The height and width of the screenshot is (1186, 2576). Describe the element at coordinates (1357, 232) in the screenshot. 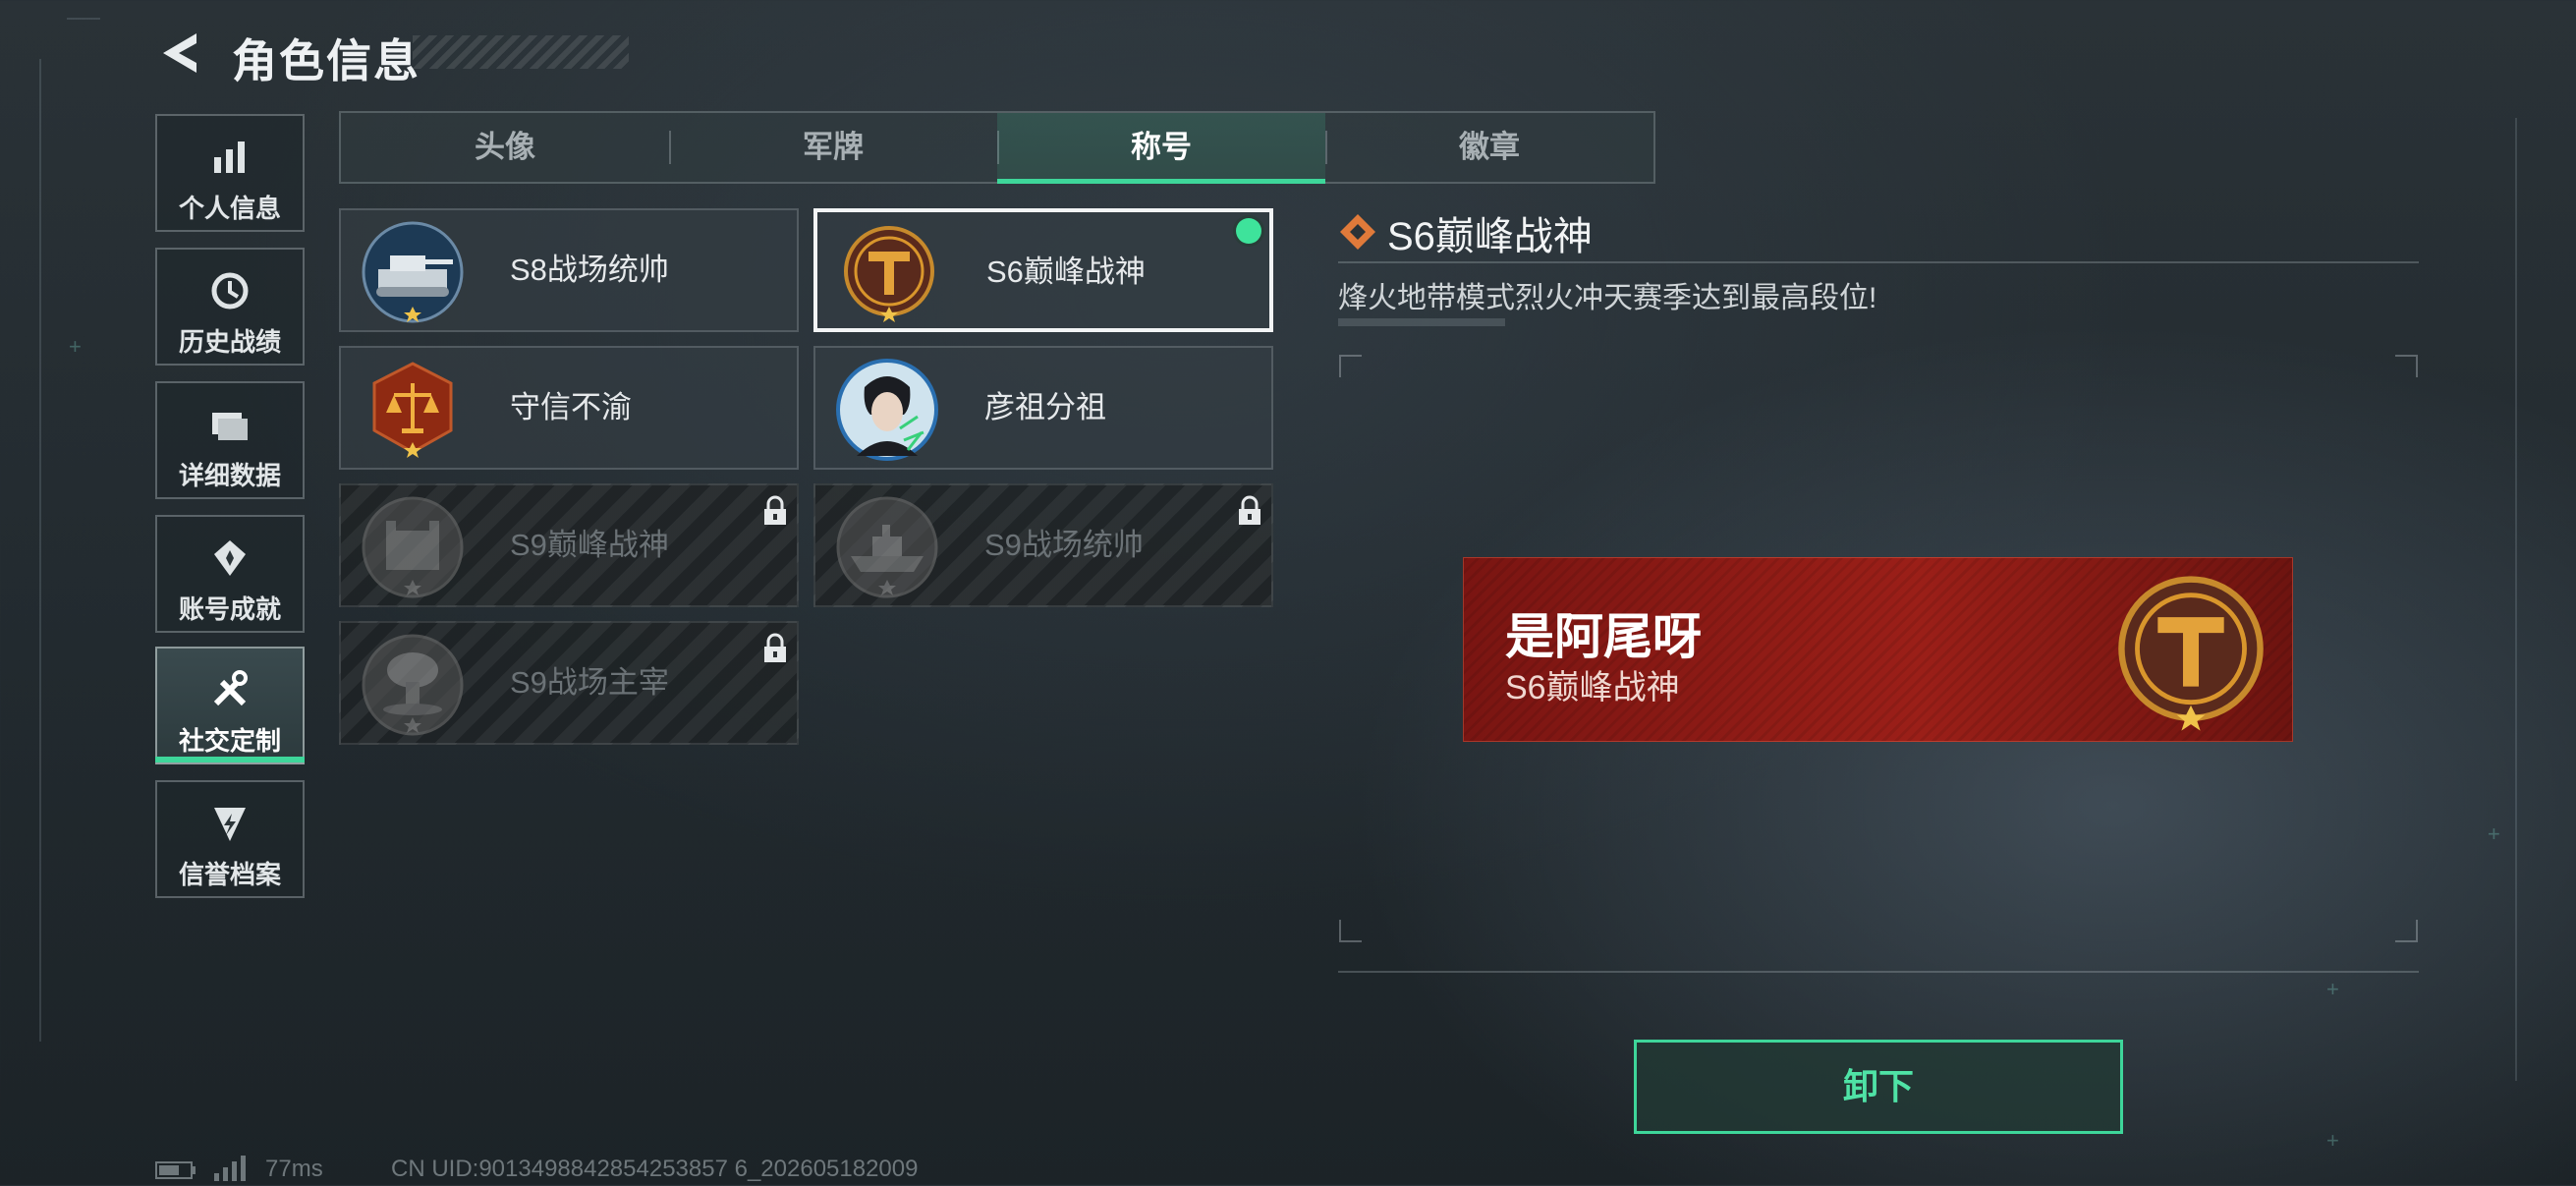

I see `diamond-icon` at that location.